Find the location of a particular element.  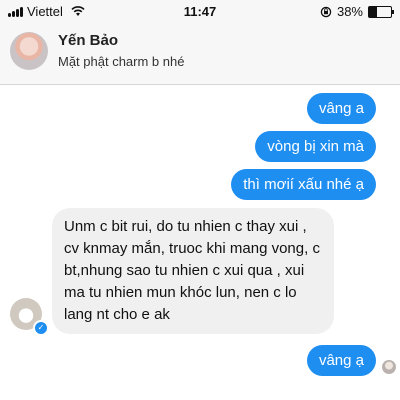

status-right: 38% is located at coordinates (357, 11).